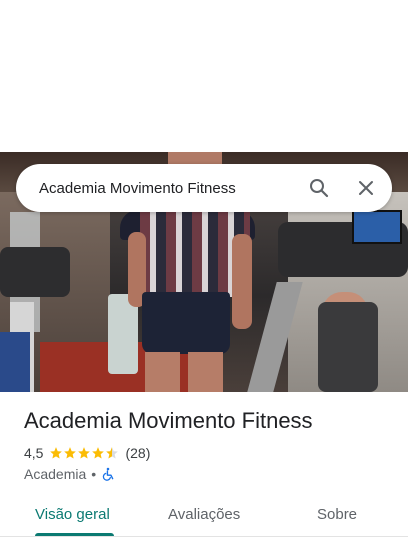  I want to click on tabs-divider, so click(204, 536).